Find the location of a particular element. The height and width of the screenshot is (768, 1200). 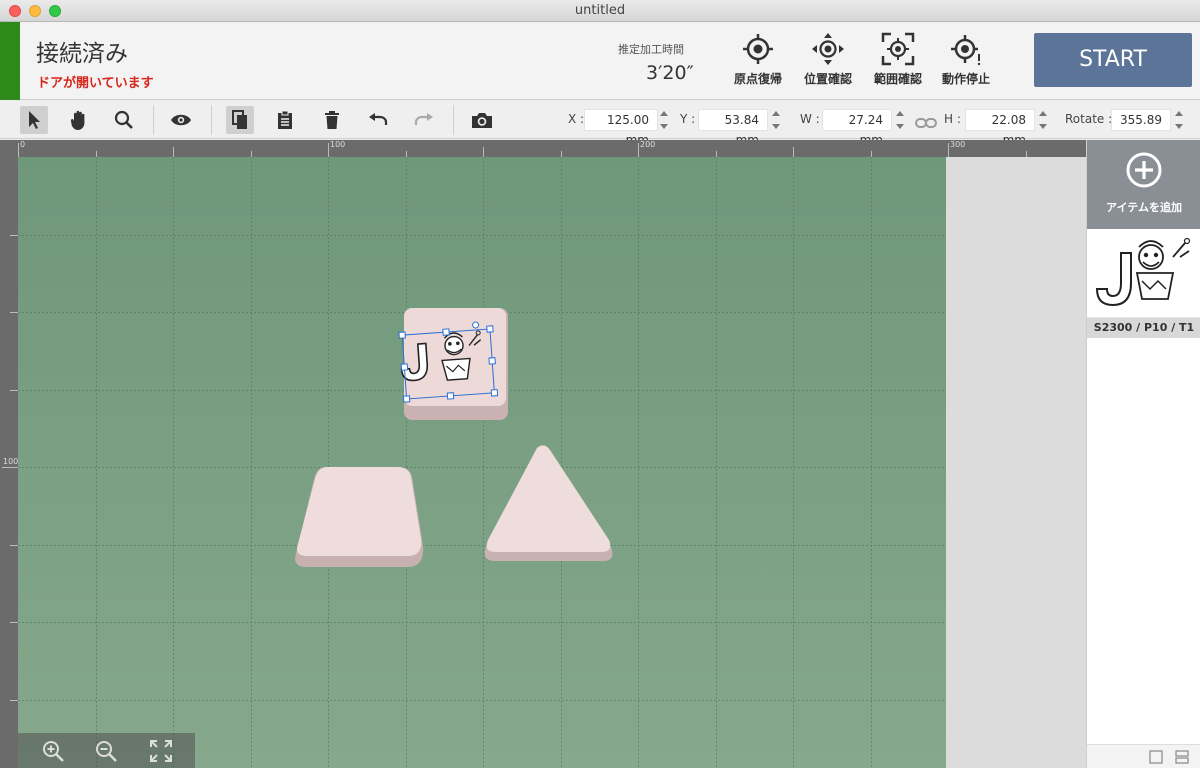

door-warning: ドアが開いています is located at coordinates (95, 83).